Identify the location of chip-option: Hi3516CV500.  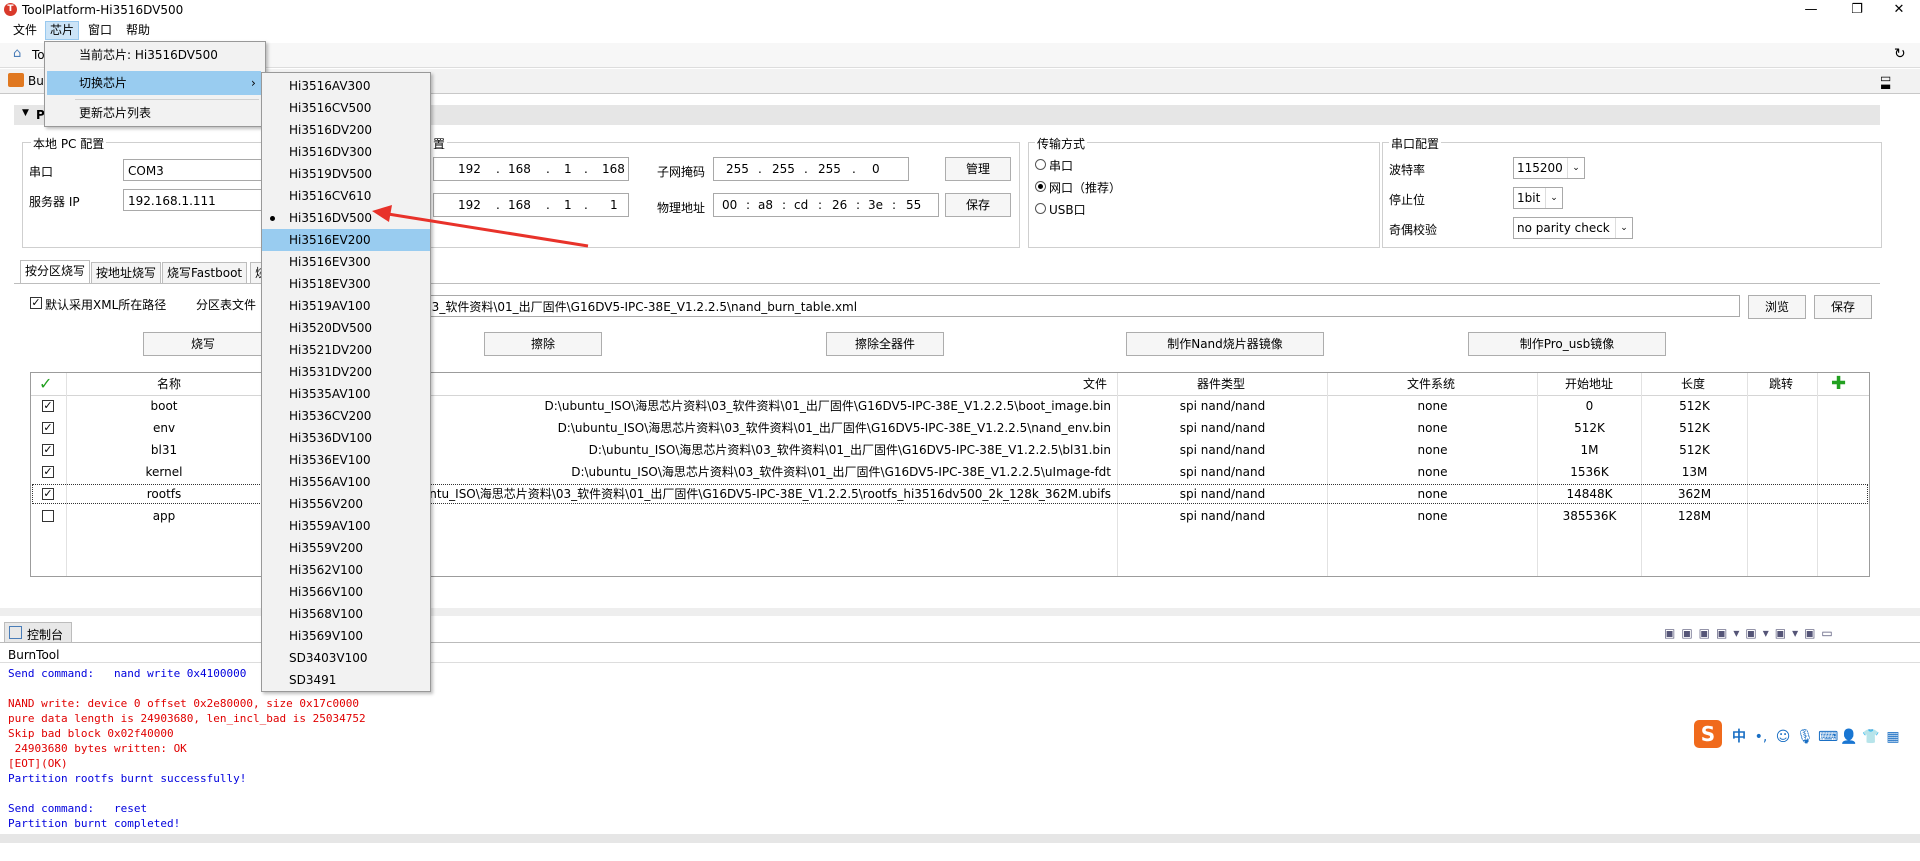
(346, 108).